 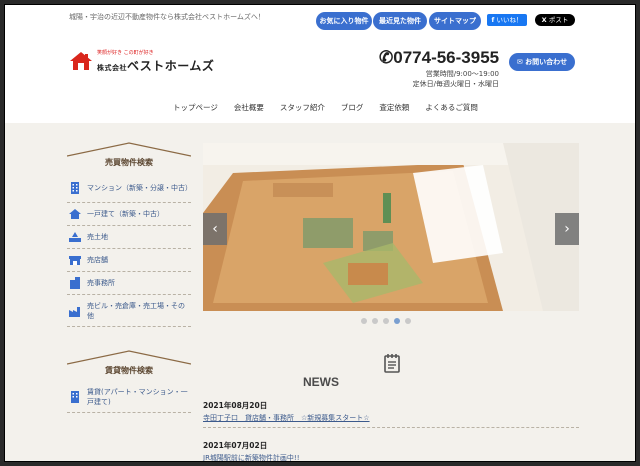 I want to click on logo-slogan: 笑顔が好き この町が好き, so click(x=125, y=53).